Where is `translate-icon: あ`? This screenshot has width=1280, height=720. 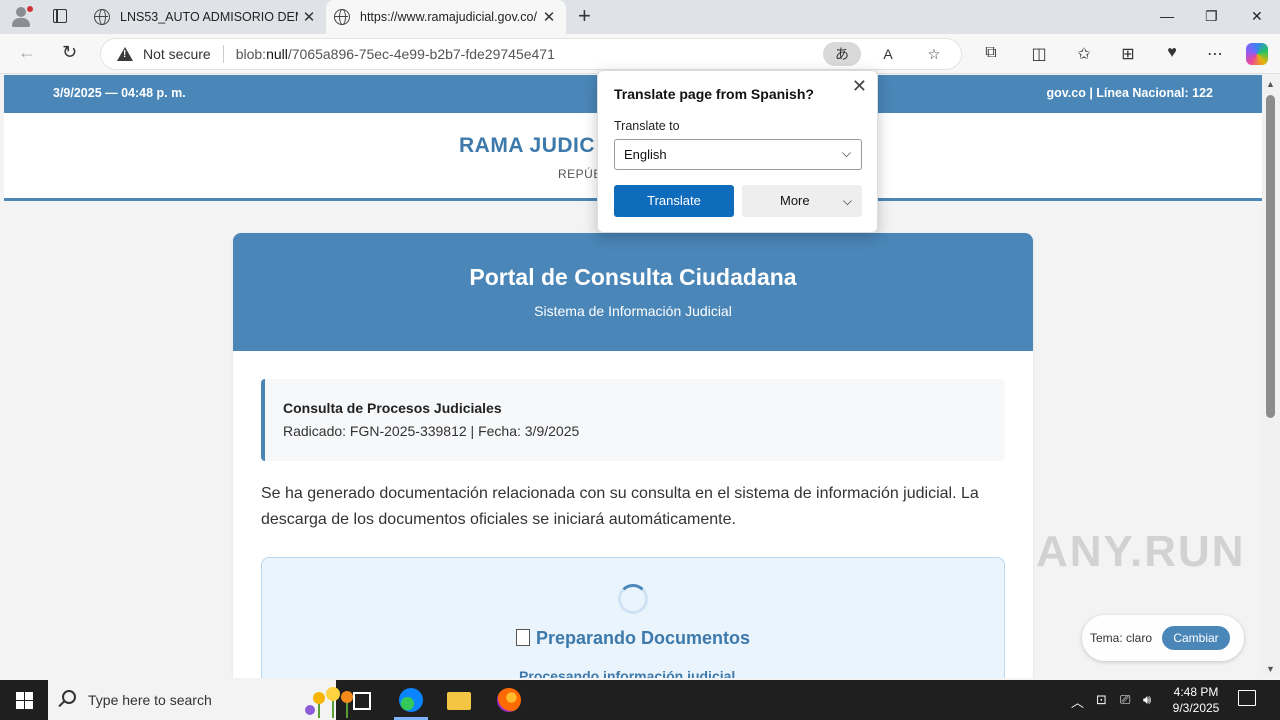 translate-icon: あ is located at coordinates (842, 54).